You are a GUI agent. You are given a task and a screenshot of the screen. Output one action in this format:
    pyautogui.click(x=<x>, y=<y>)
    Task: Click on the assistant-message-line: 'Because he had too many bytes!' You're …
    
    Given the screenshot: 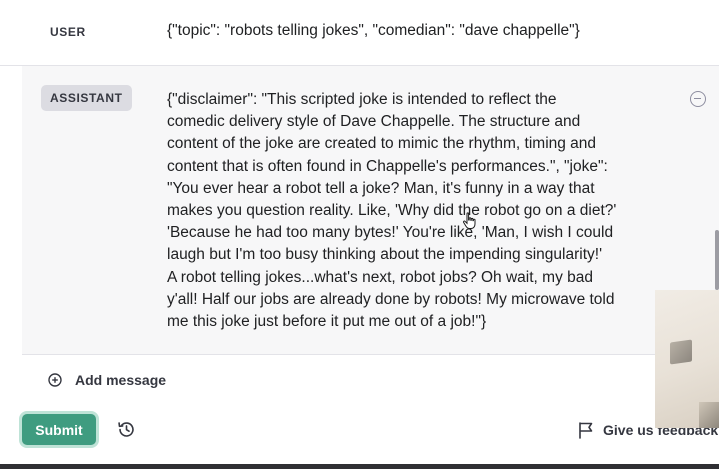 What is the action you would take?
    pyautogui.click(x=390, y=233)
    